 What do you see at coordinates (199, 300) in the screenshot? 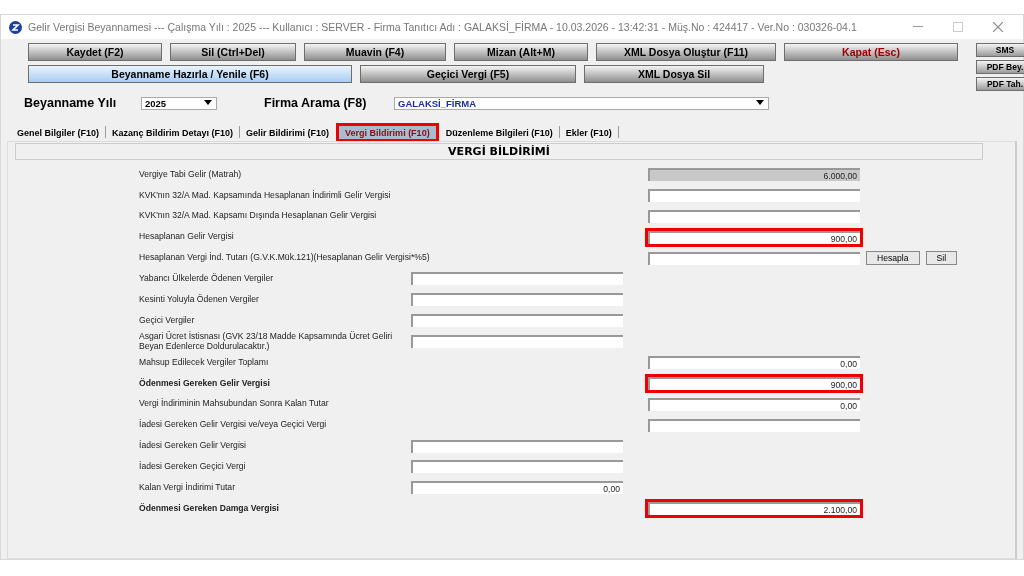
I see `field-label: Kesinti Yoluyla Ödenen Vergiler` at bounding box center [199, 300].